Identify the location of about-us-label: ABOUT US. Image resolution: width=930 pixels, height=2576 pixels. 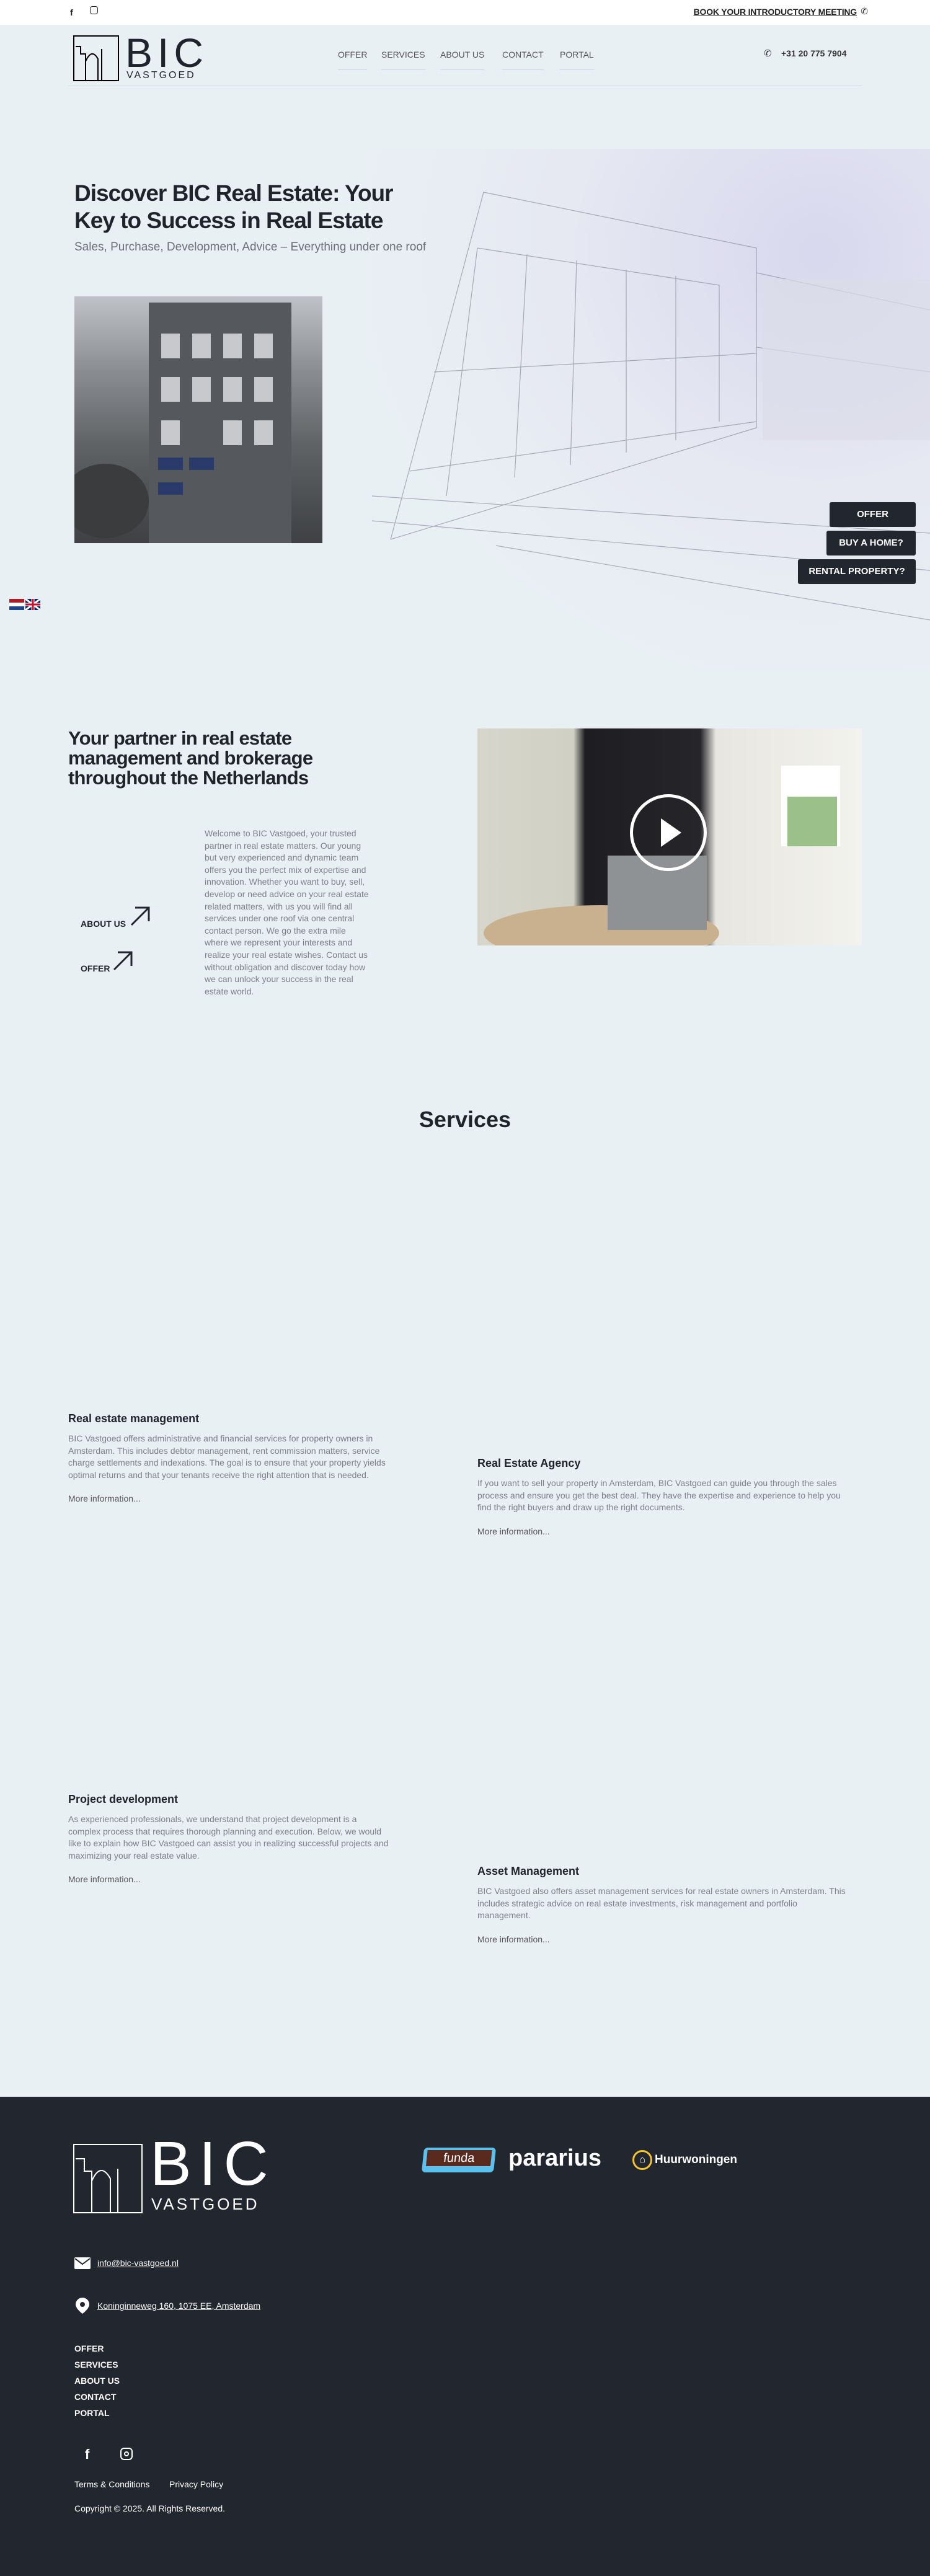
(103, 924).